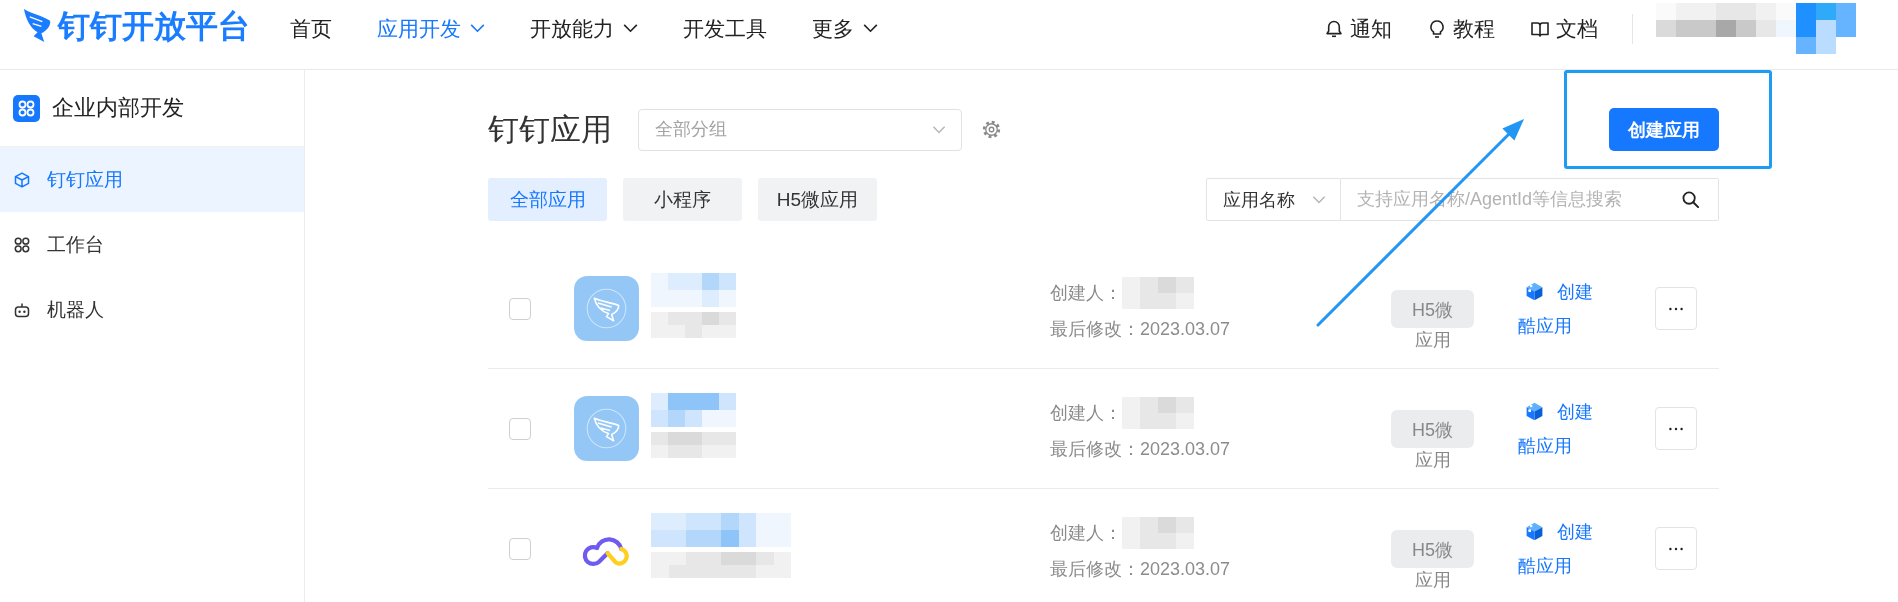 Image resolution: width=1898 pixels, height=602 pixels. Describe the element at coordinates (547, 199) in the screenshot. I see `filter-tab: 全部应用` at that location.